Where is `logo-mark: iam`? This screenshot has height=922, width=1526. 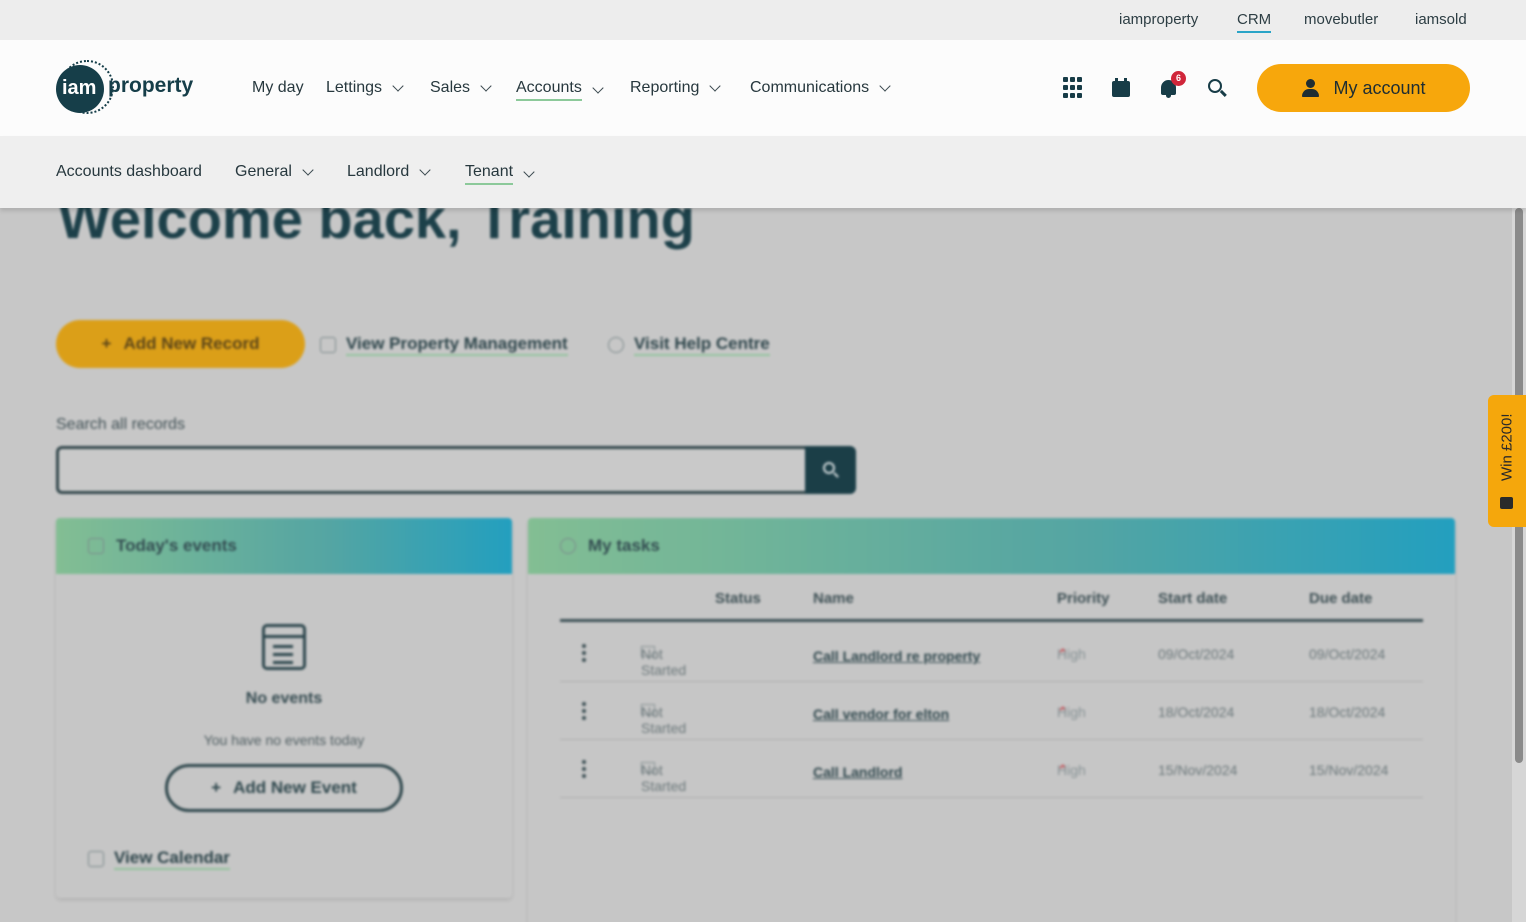 logo-mark: iam is located at coordinates (80, 89).